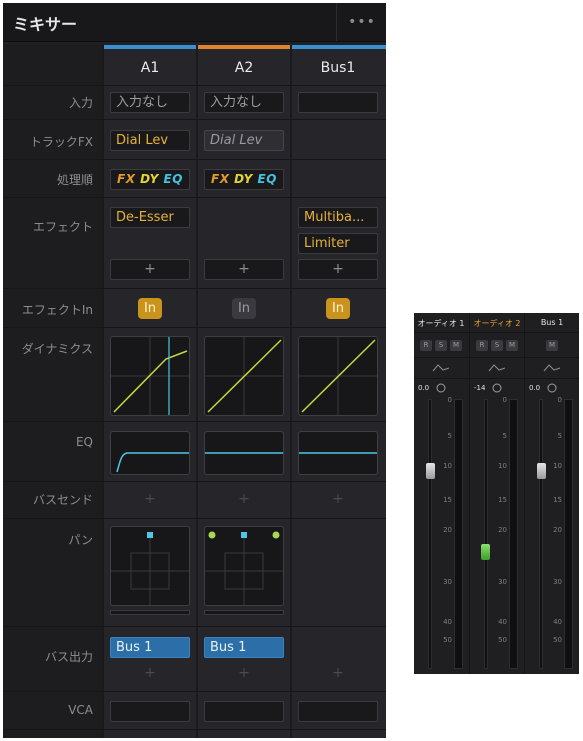 Image resolution: width=583 pixels, height=741 pixels. Describe the element at coordinates (150, 647) in the screenshot. I see `bus-output-a1: Bus 1` at that location.